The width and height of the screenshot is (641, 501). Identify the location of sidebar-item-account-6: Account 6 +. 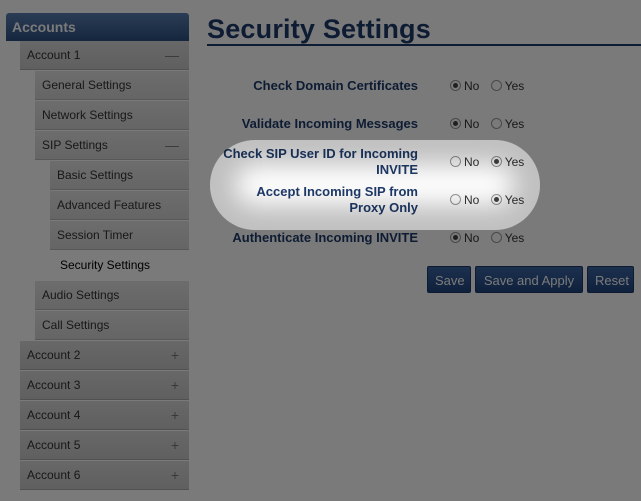
(104, 475).